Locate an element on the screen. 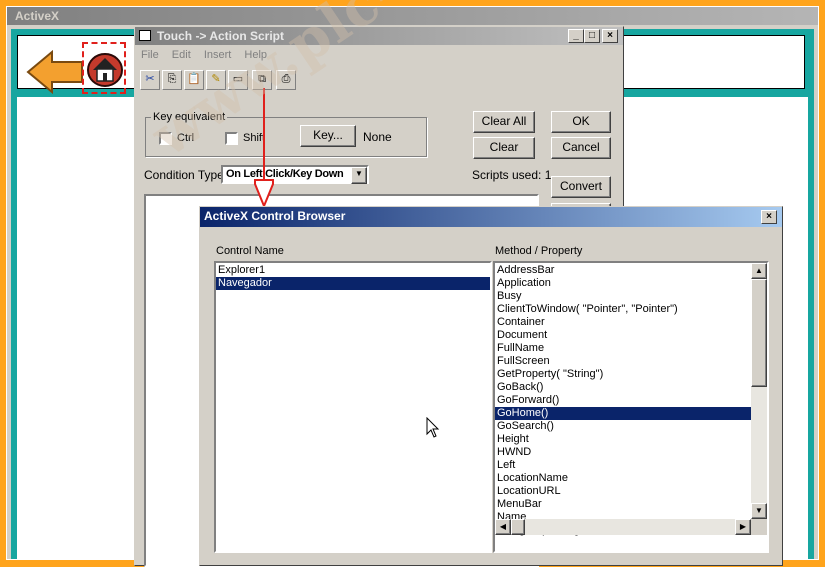  control-name-header: Control Name is located at coordinates (250, 251).